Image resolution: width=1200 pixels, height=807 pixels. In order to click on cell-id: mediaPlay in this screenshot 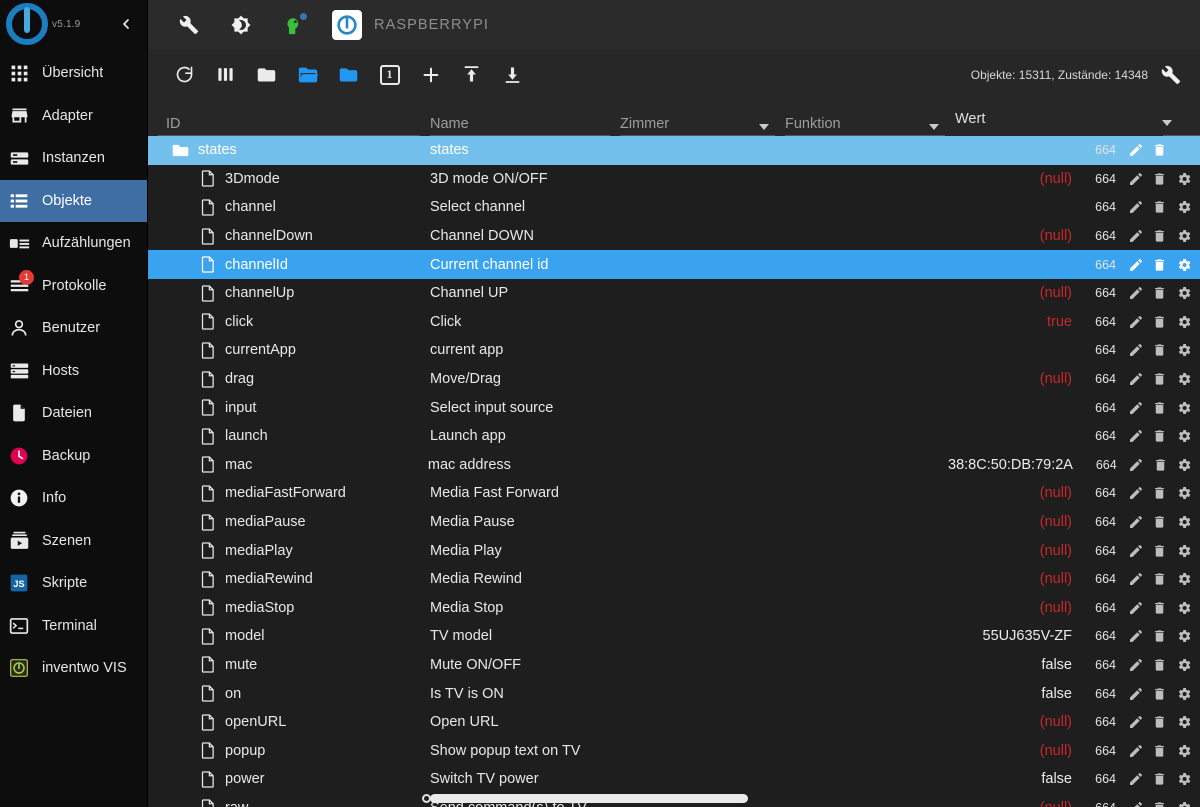, I will do `click(294, 550)`.